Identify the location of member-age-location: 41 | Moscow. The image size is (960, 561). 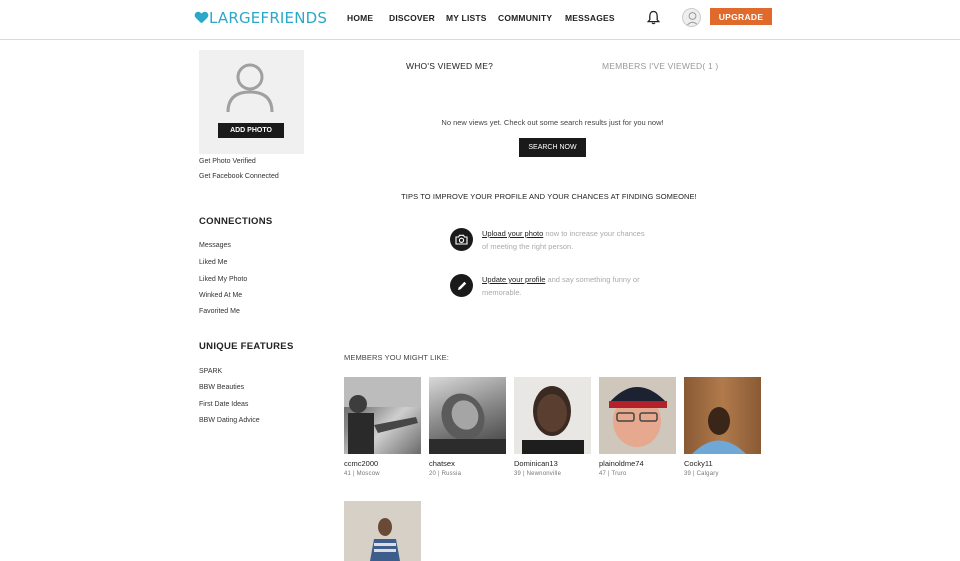
(362, 474).